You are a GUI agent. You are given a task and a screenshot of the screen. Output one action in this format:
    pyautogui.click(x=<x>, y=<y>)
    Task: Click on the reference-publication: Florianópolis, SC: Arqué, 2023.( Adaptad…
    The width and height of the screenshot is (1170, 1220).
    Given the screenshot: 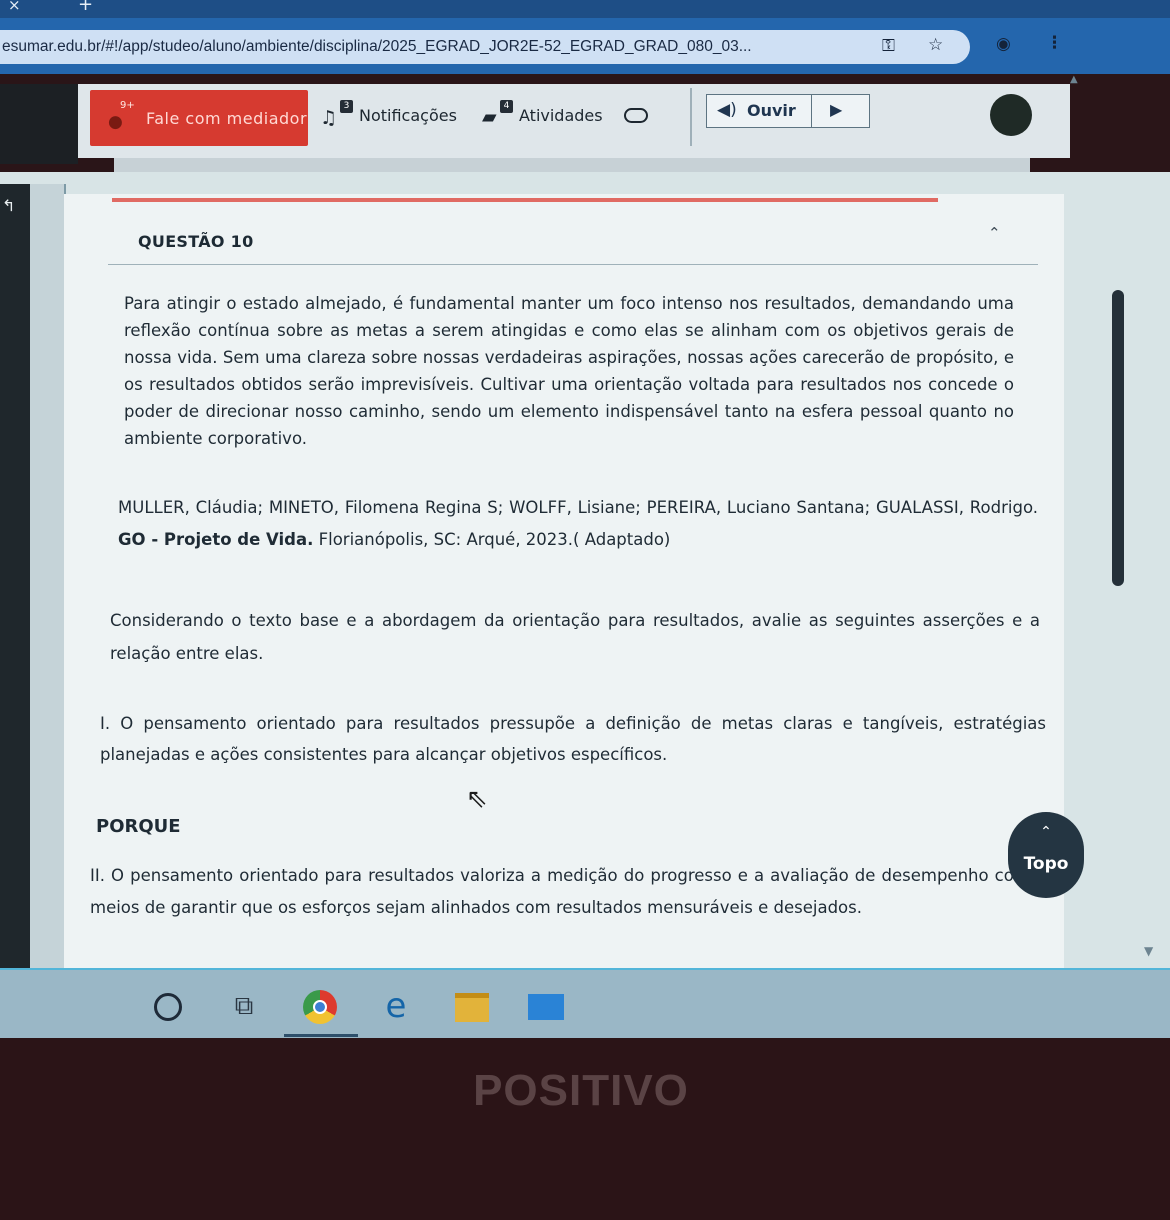 What is the action you would take?
    pyautogui.click(x=492, y=539)
    